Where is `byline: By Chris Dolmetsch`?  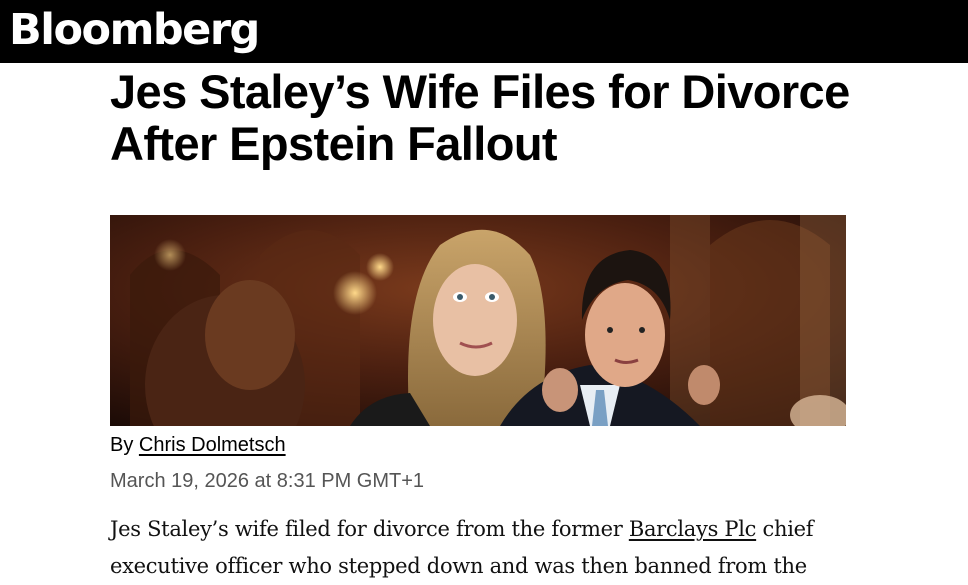
byline: By Chris Dolmetsch is located at coordinates (198, 445).